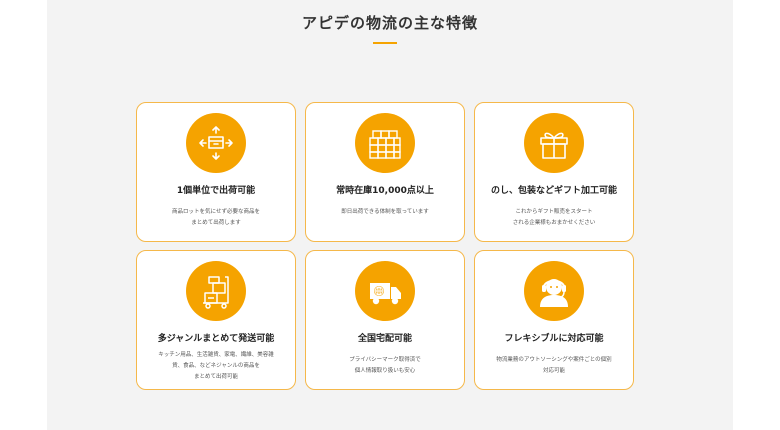 The width and height of the screenshot is (780, 430). What do you see at coordinates (554, 291) in the screenshot?
I see `support-operator-icon` at bounding box center [554, 291].